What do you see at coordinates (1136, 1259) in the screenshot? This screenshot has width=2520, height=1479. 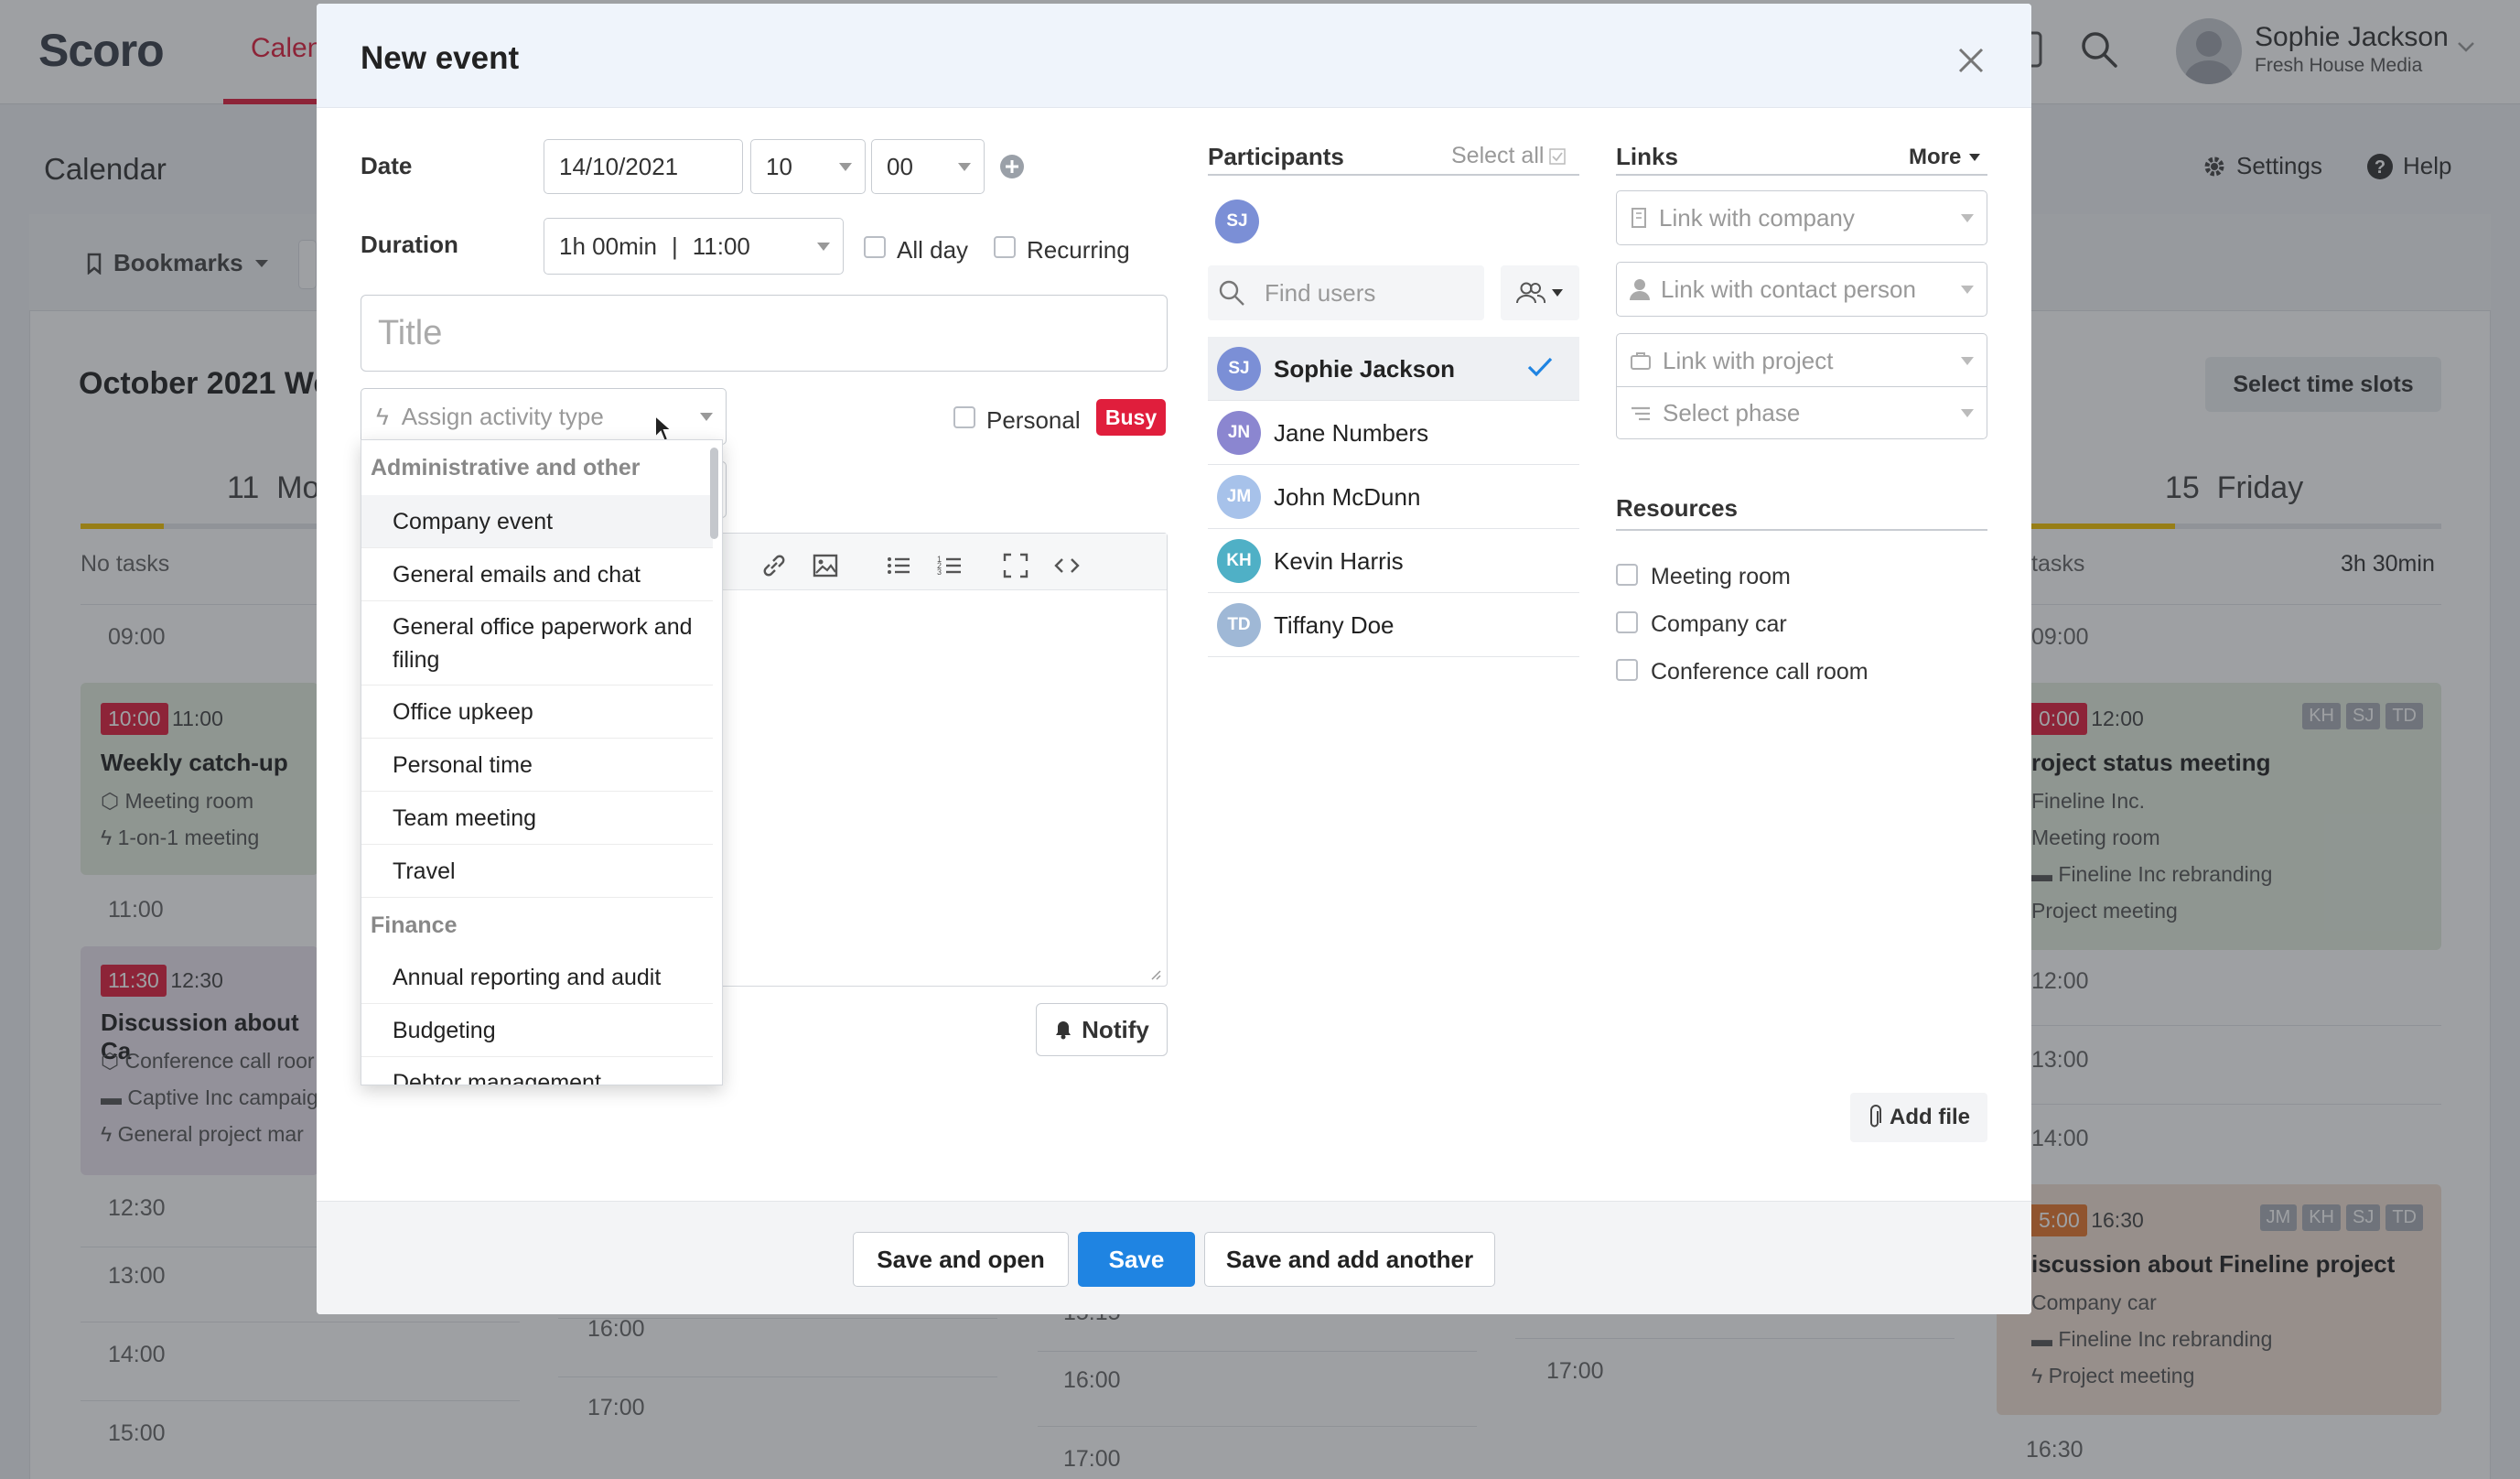 I see `save-button: Save` at bounding box center [1136, 1259].